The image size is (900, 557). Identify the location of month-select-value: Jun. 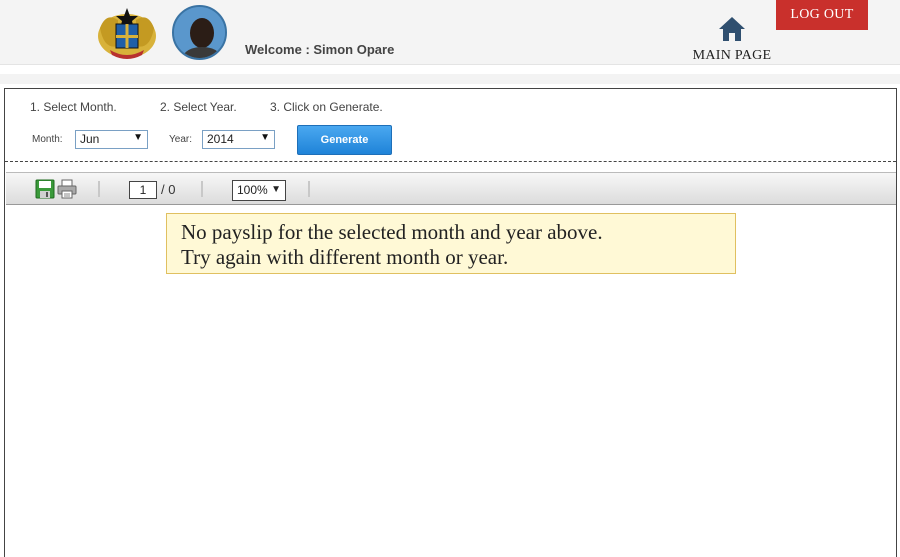
(90, 139).